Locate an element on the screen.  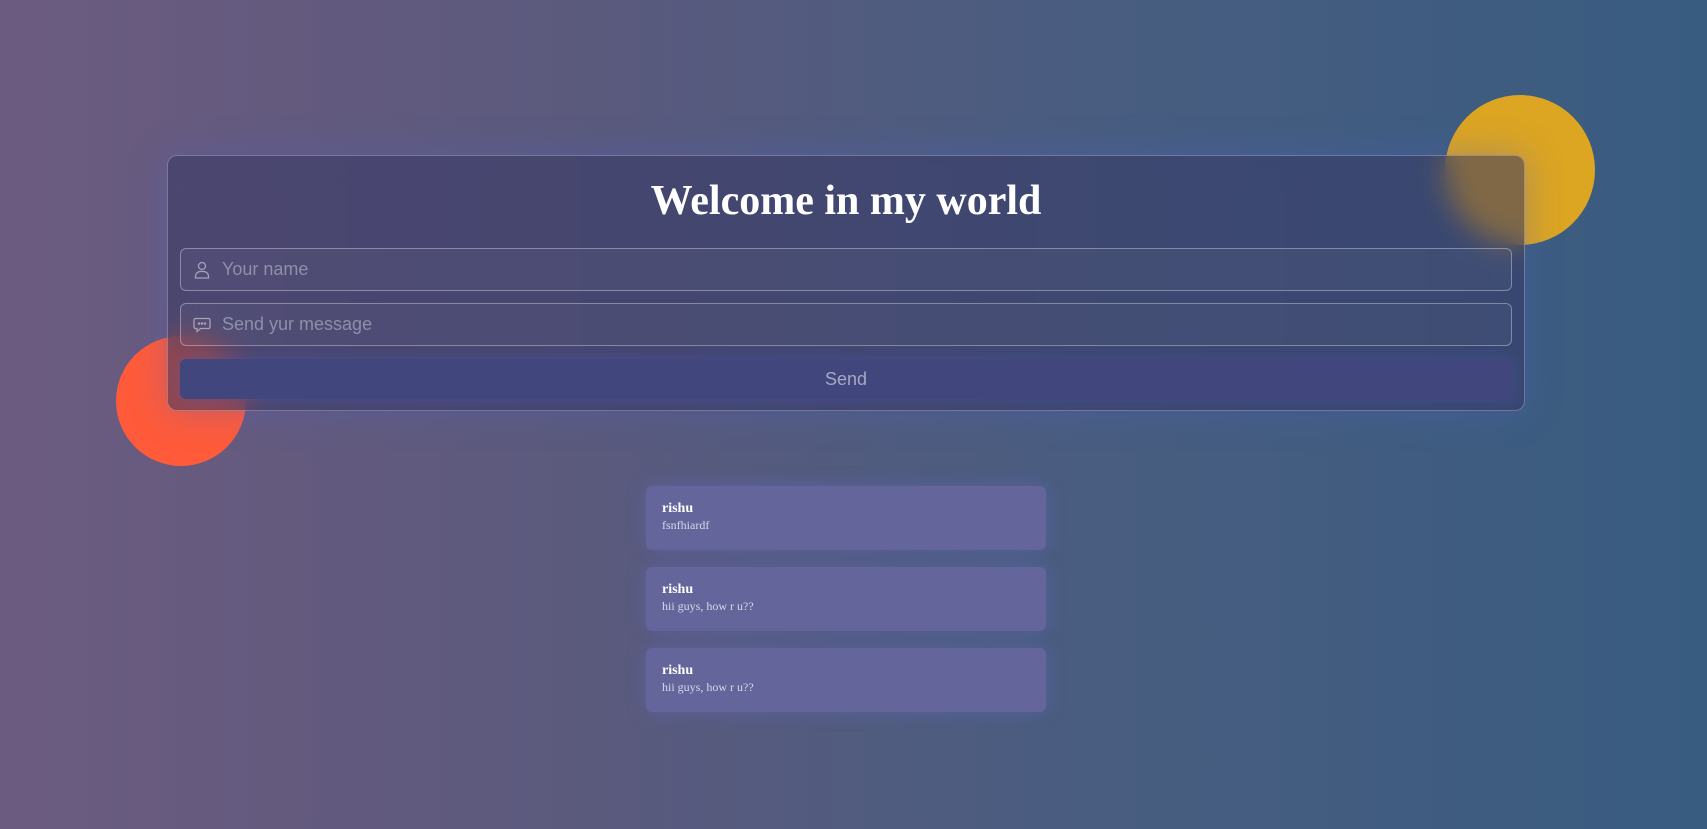
message-field is located at coordinates (846, 324).